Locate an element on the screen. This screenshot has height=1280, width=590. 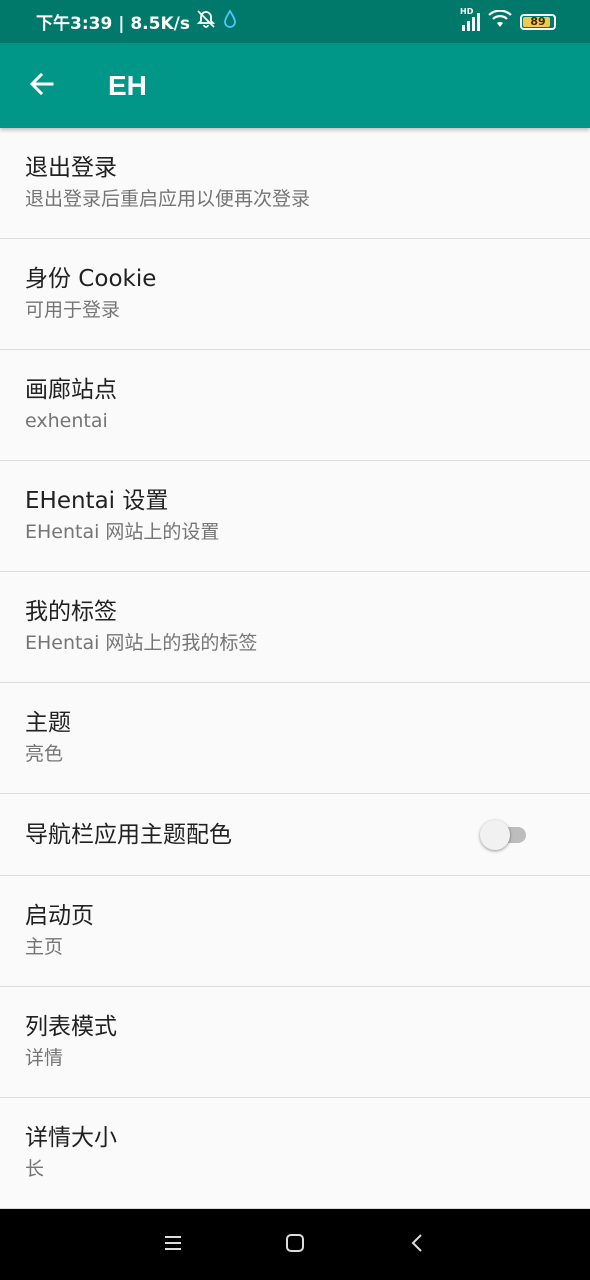
setting-summary: 退出登录后重启应用以便再次登录 is located at coordinates (168, 199).